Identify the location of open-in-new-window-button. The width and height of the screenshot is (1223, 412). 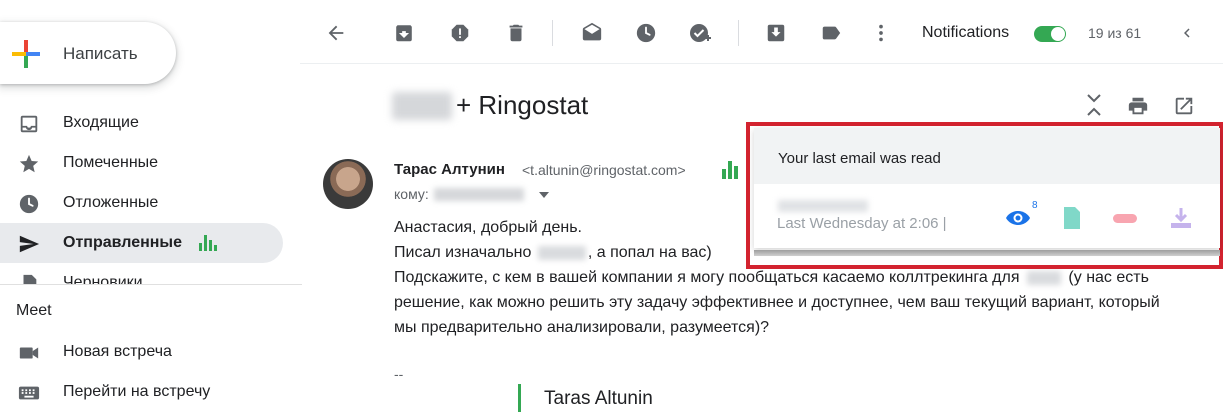
(1184, 106).